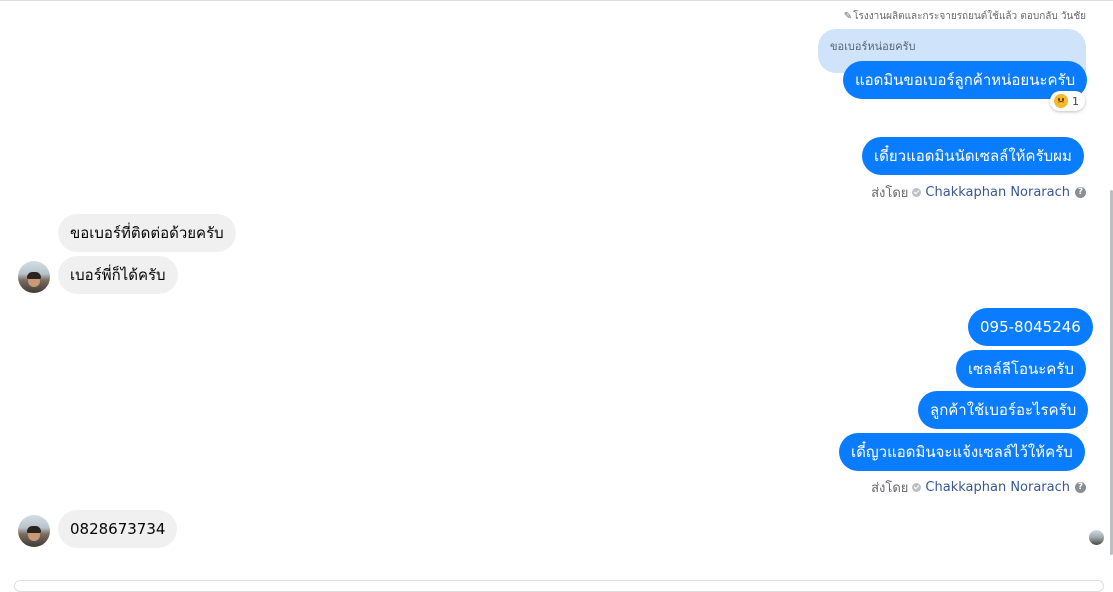 The height and width of the screenshot is (592, 1113). What do you see at coordinates (1075, 101) in the screenshot?
I see `reaction-count: 1` at bounding box center [1075, 101].